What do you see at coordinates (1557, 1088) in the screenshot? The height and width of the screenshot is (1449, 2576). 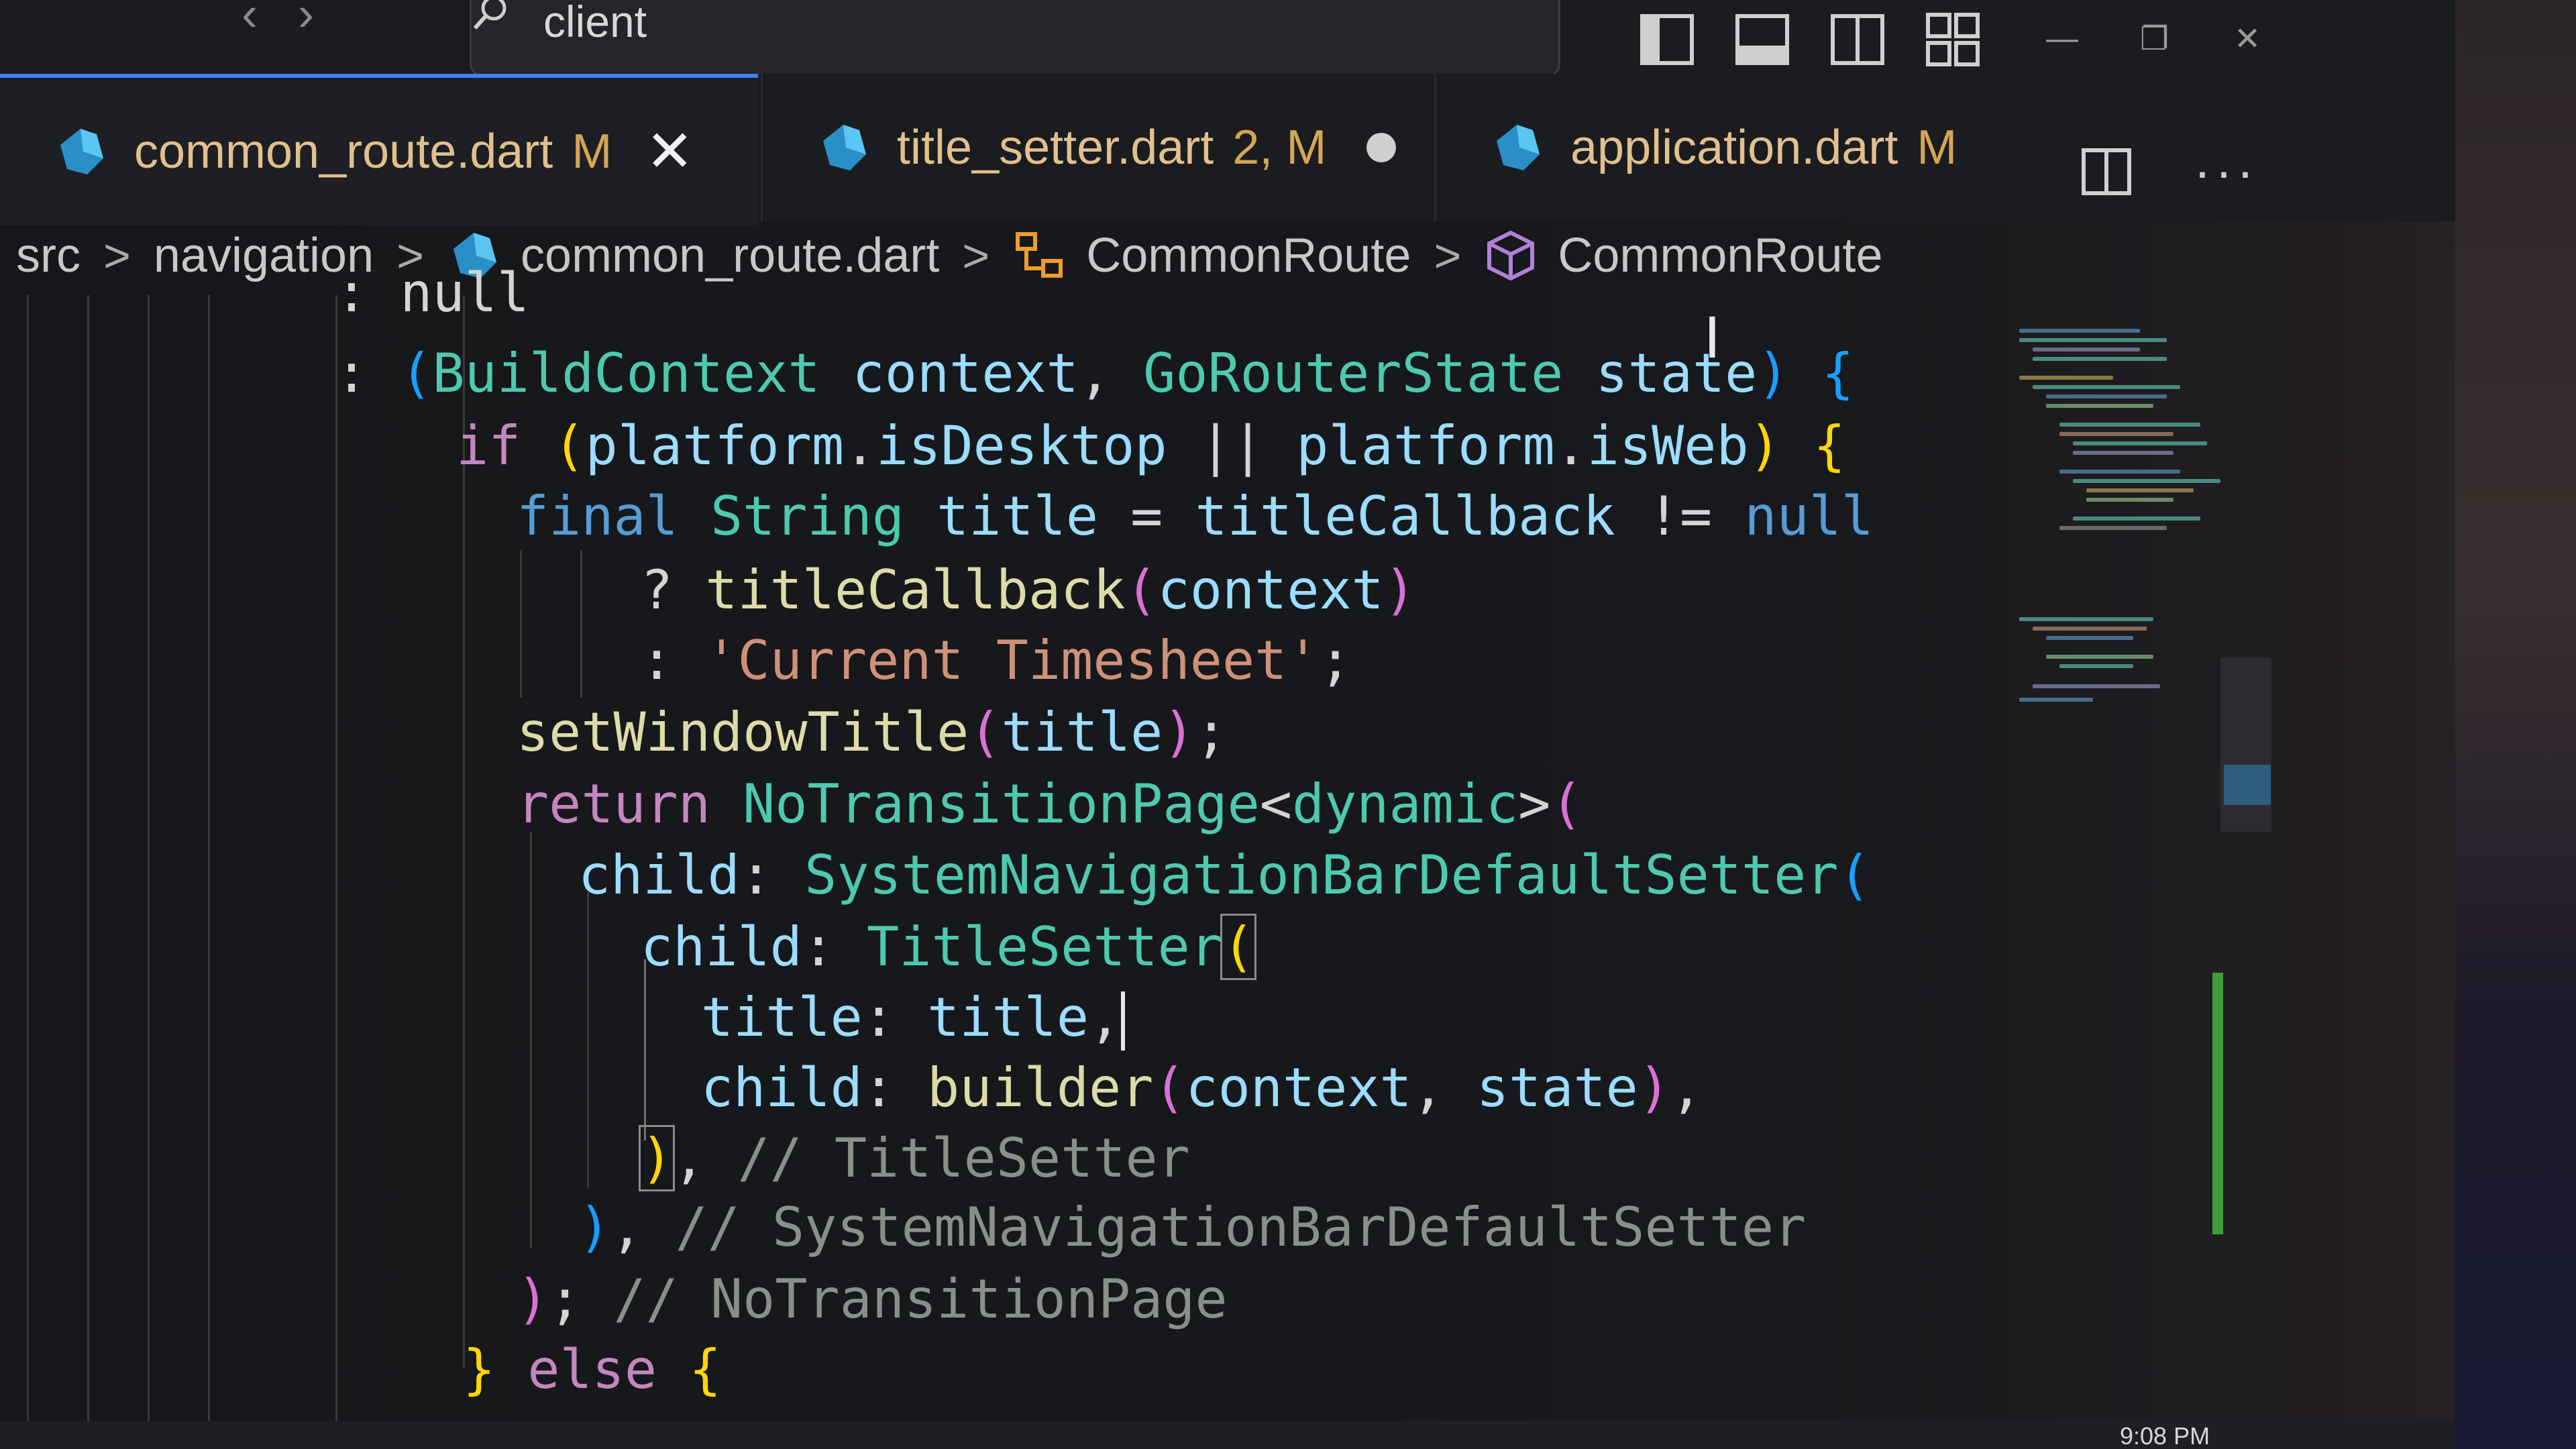 I see `code-token: state` at bounding box center [1557, 1088].